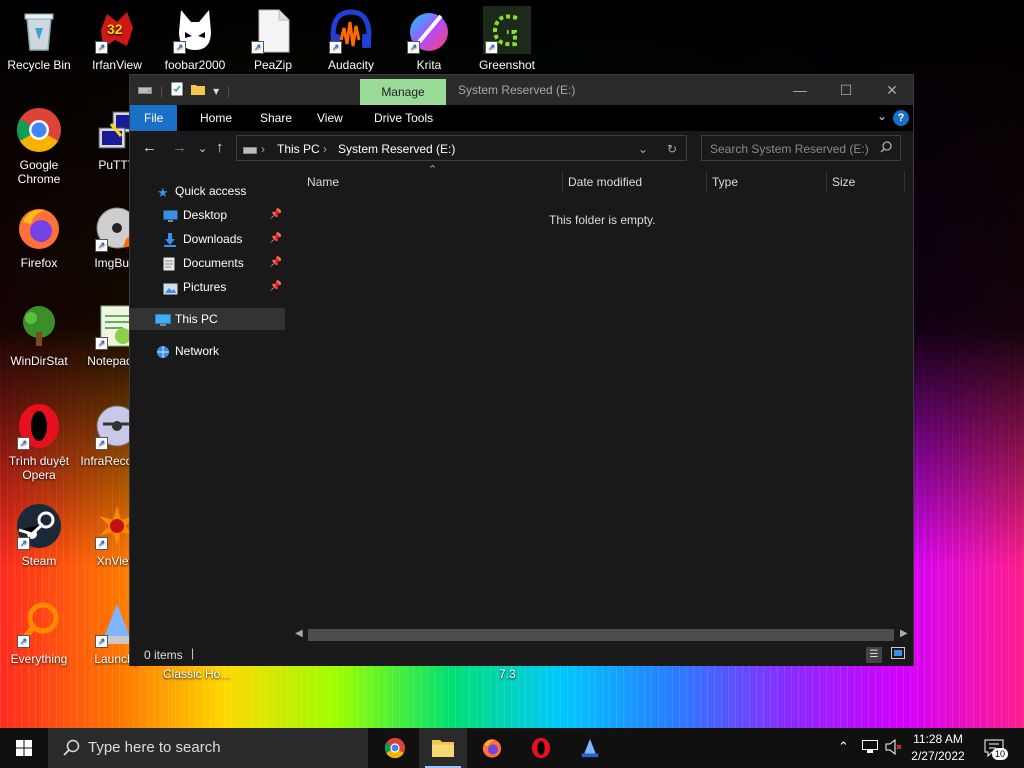  Describe the element at coordinates (39, 442) in the screenshot. I see `opera-shortcut: ↗ Trình duyệt Opera` at that location.